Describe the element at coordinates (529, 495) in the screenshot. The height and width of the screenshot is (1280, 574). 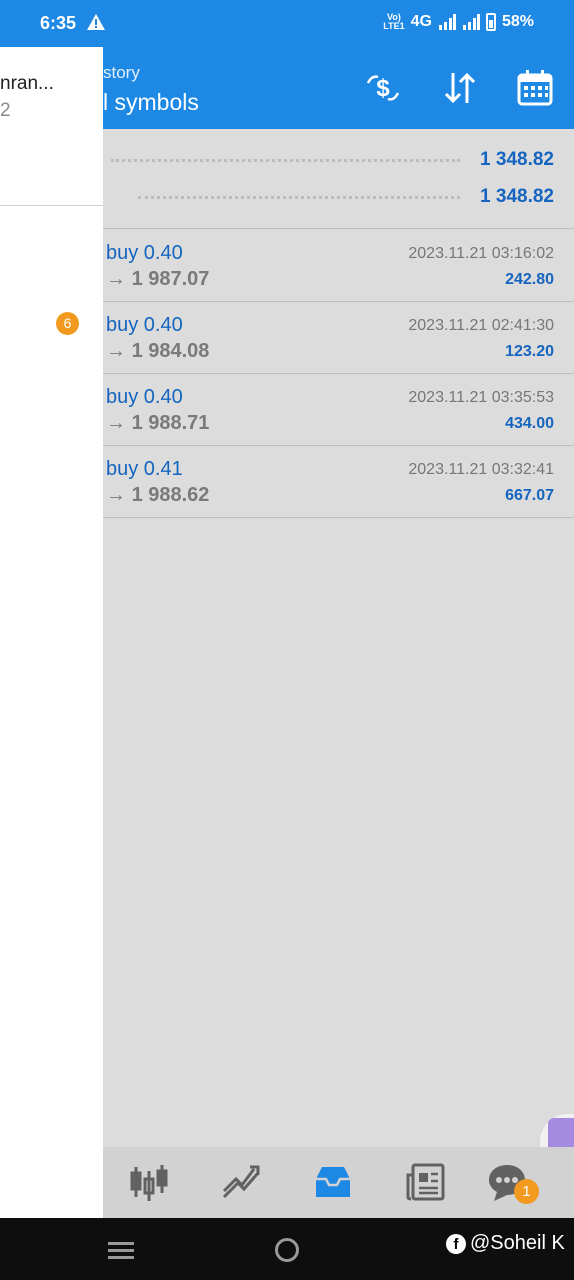
I see `deal-profit: 667.07` at that location.